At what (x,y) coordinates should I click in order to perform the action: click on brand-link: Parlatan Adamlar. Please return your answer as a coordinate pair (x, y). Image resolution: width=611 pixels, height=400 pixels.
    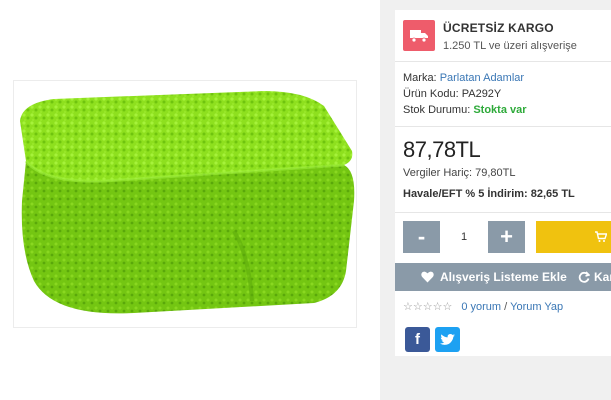
    Looking at the image, I should click on (482, 78).